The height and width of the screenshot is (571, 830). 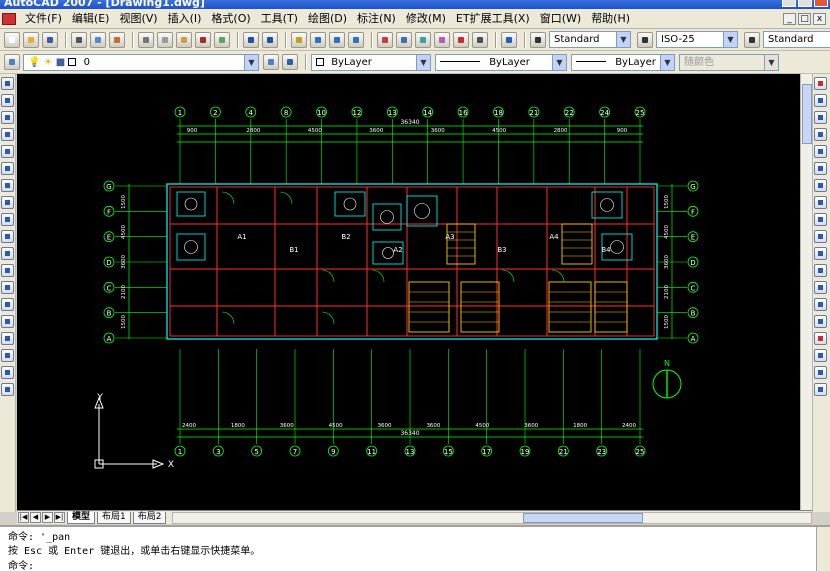 What do you see at coordinates (290, 62) in the screenshot?
I see `layer-previous-icon` at bounding box center [290, 62].